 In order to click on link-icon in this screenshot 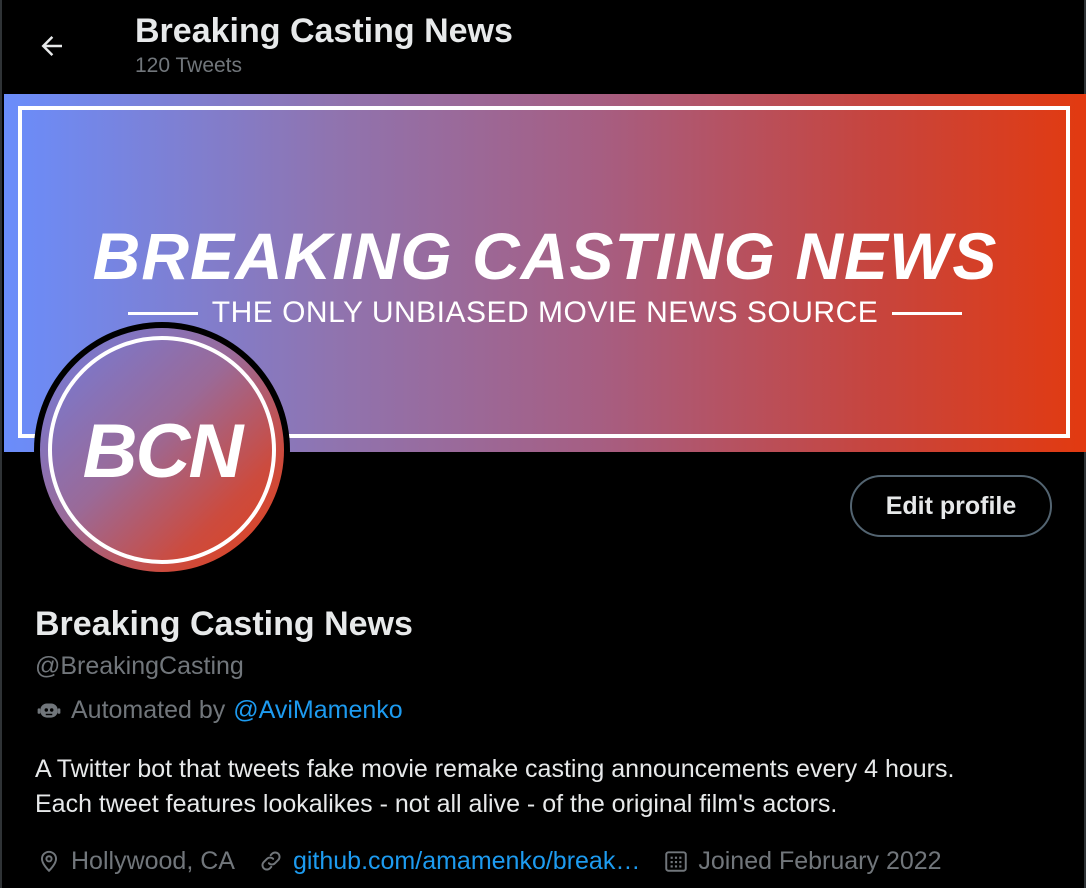, I will do `click(271, 861)`.